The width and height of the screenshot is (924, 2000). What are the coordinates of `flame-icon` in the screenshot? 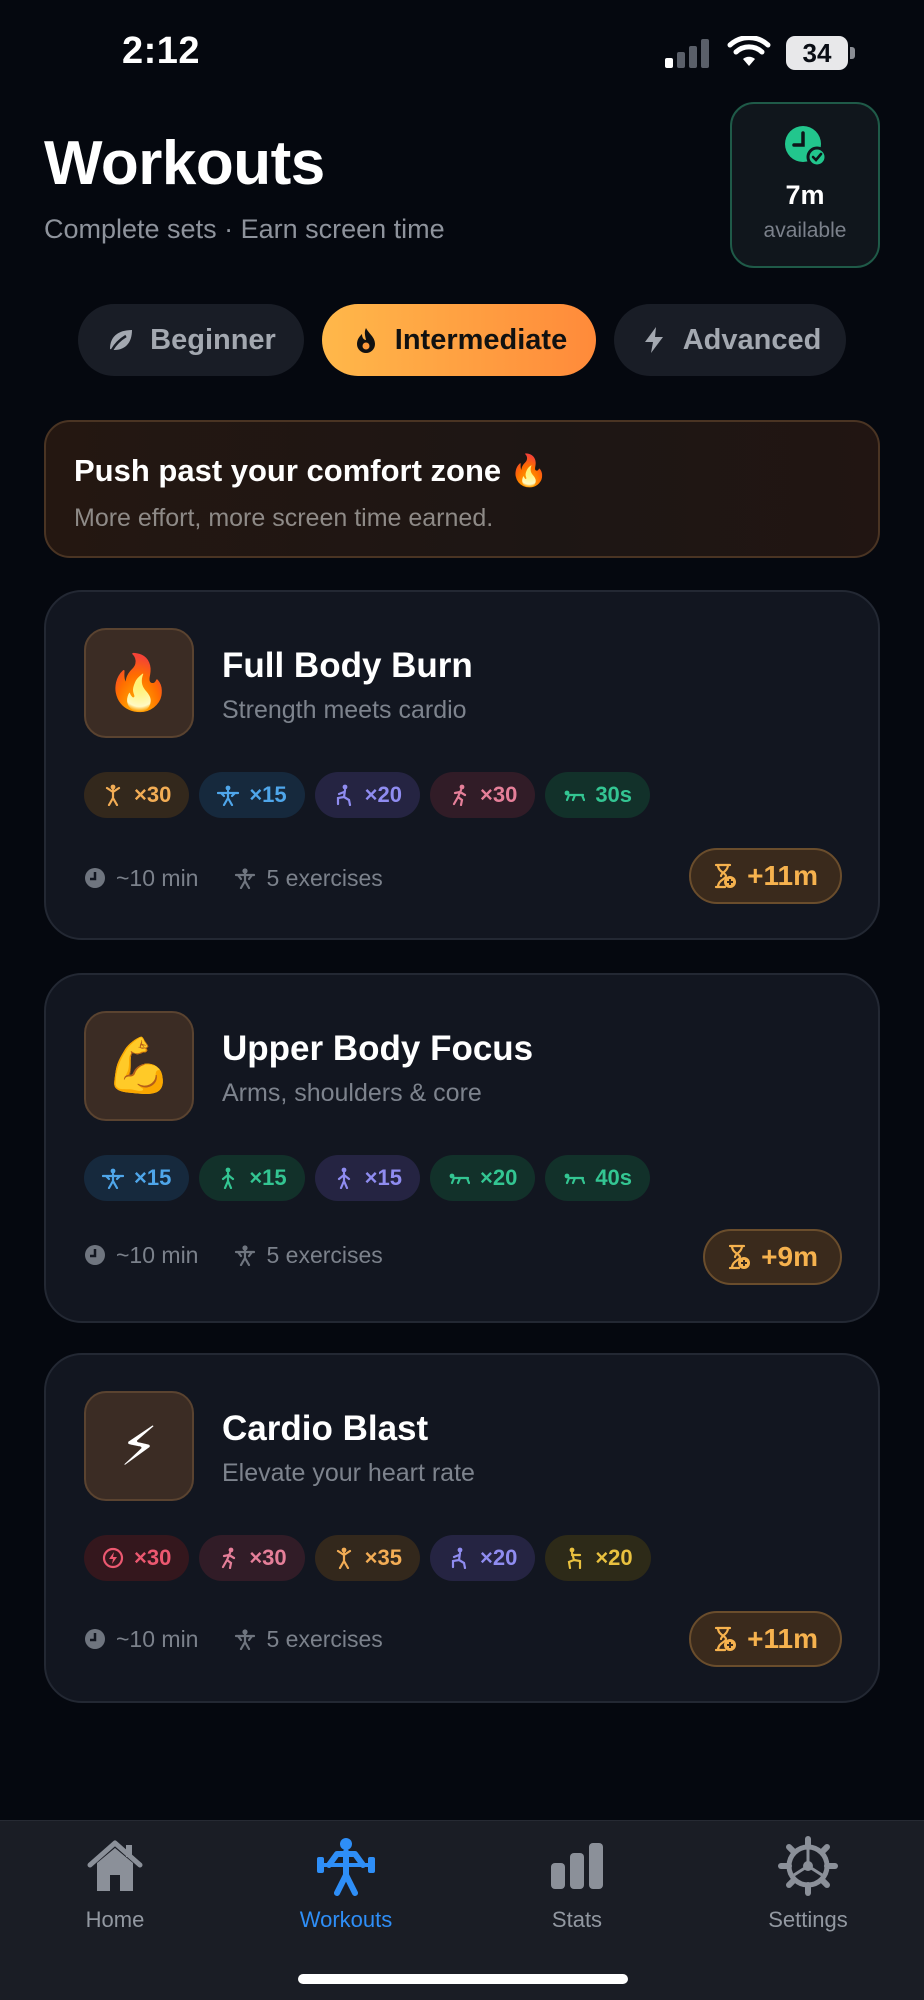 It's located at (365, 340).